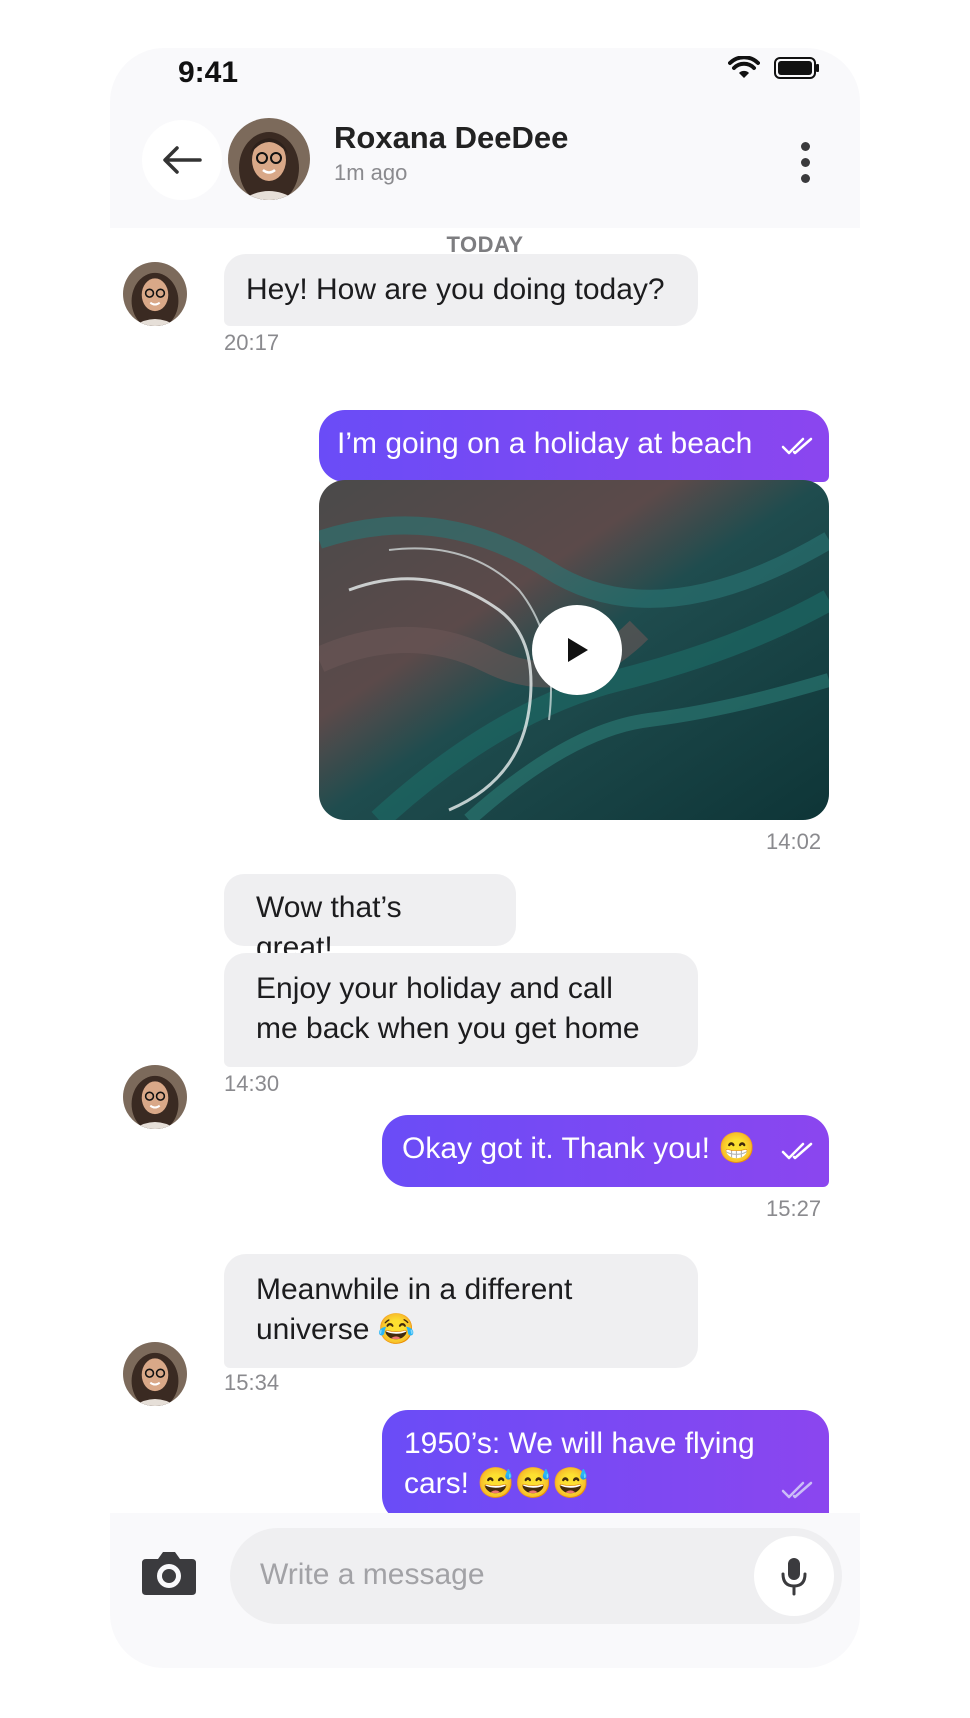 The height and width of the screenshot is (1718, 970). I want to click on play-button, so click(577, 650).